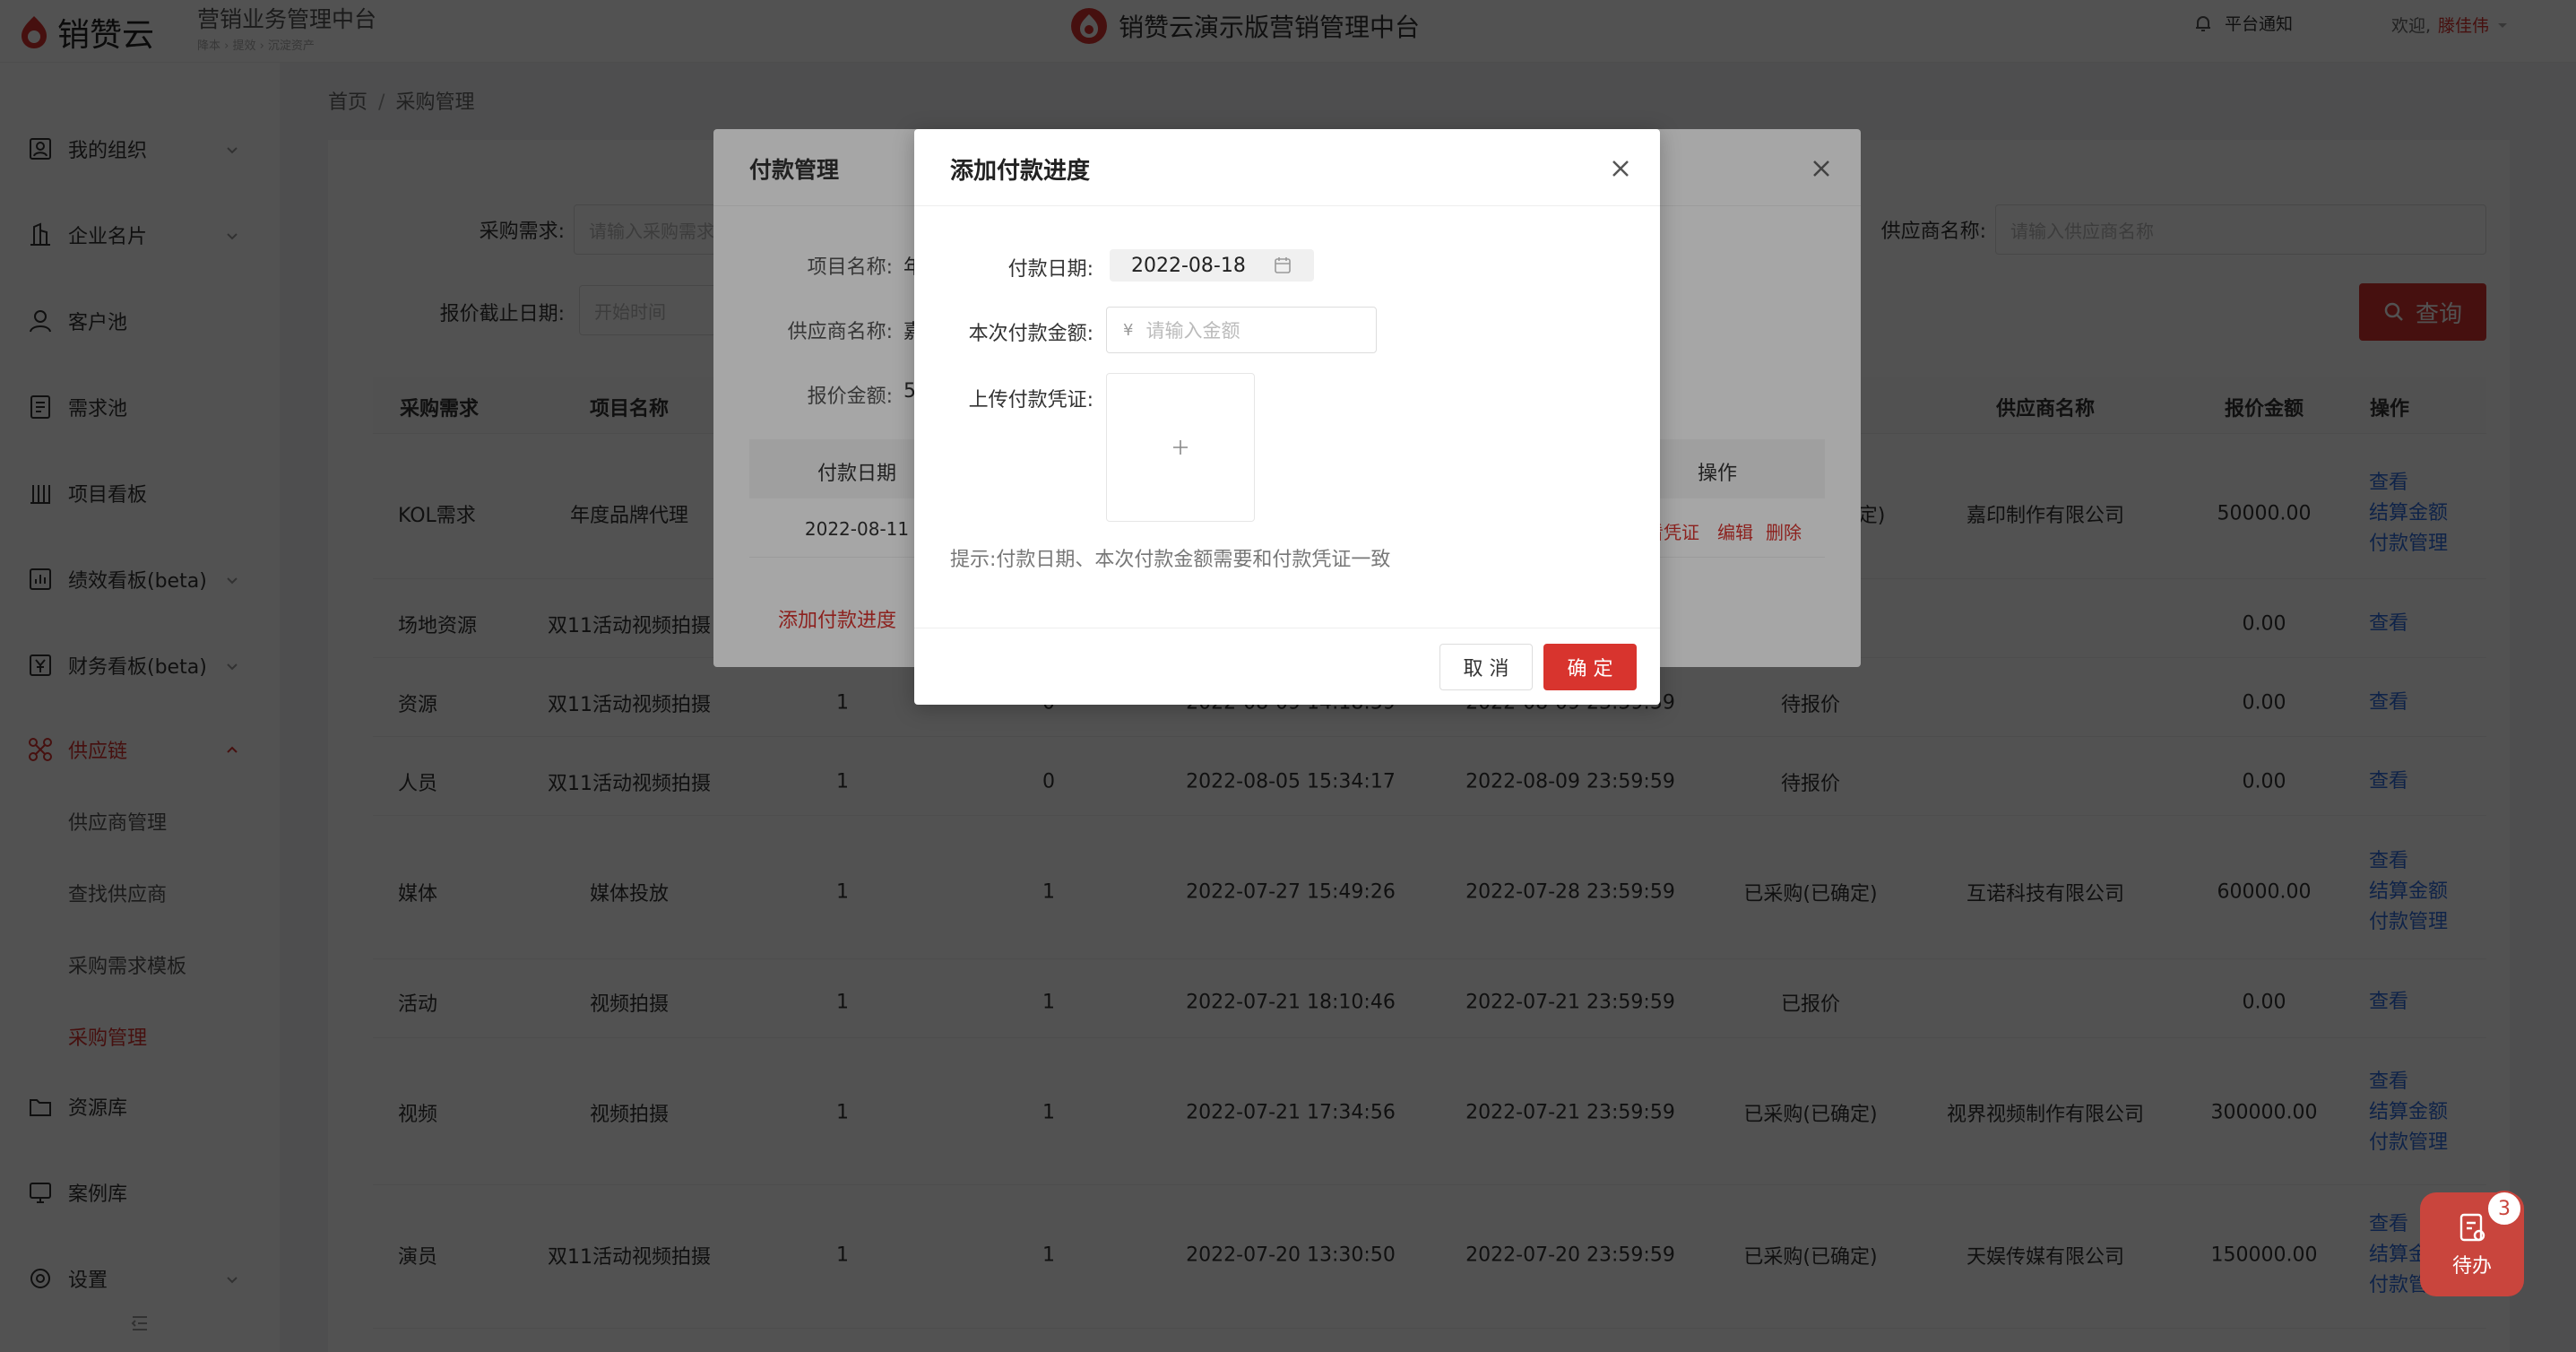  What do you see at coordinates (1620, 169) in the screenshot?
I see `close-icon` at bounding box center [1620, 169].